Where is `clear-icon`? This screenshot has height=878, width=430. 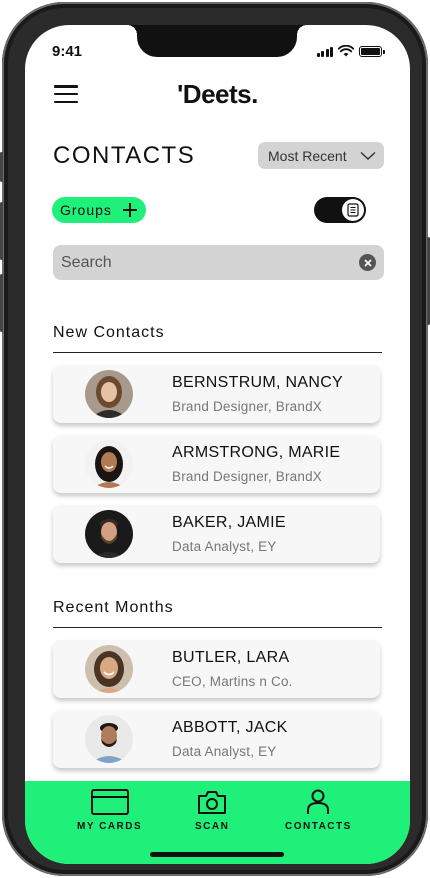
clear-icon is located at coordinates (367, 262).